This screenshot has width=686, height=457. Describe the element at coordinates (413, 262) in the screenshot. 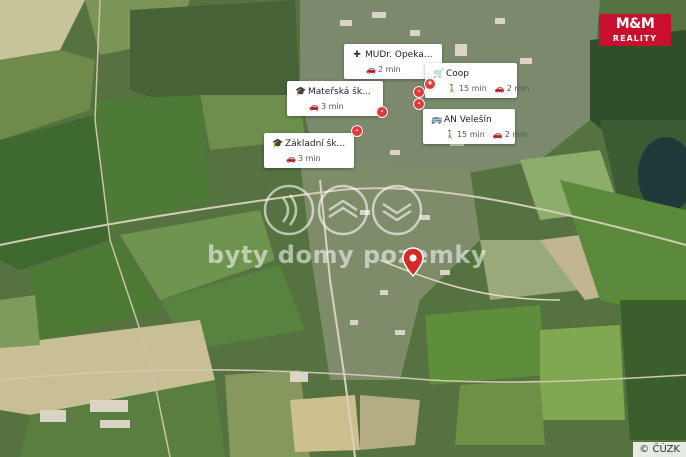

I see `location-pin-icon` at that location.